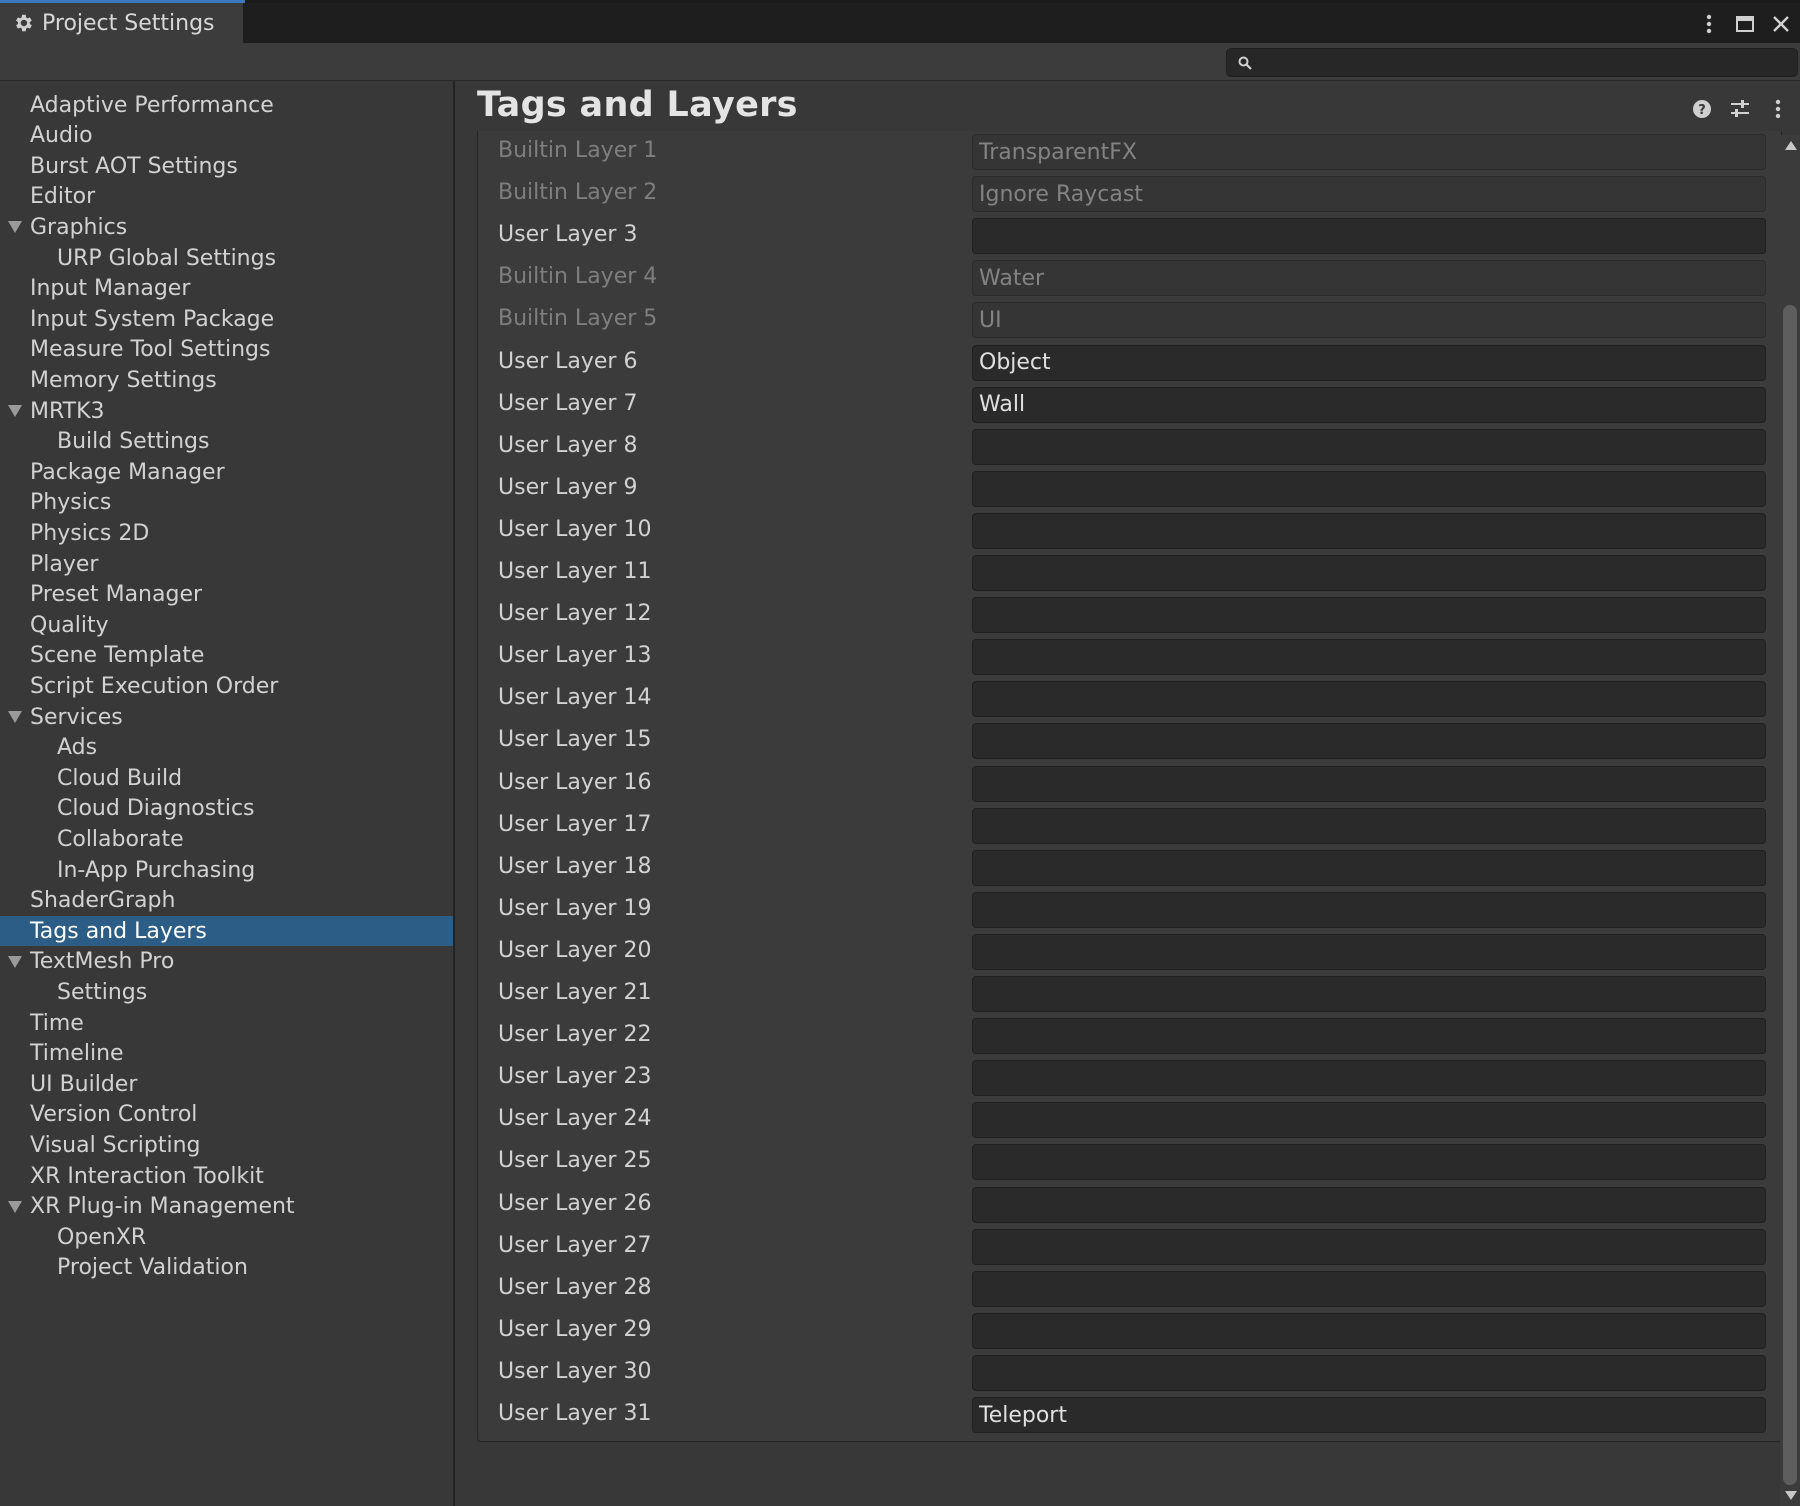  I want to click on scroll-up-icon, so click(1791, 145).